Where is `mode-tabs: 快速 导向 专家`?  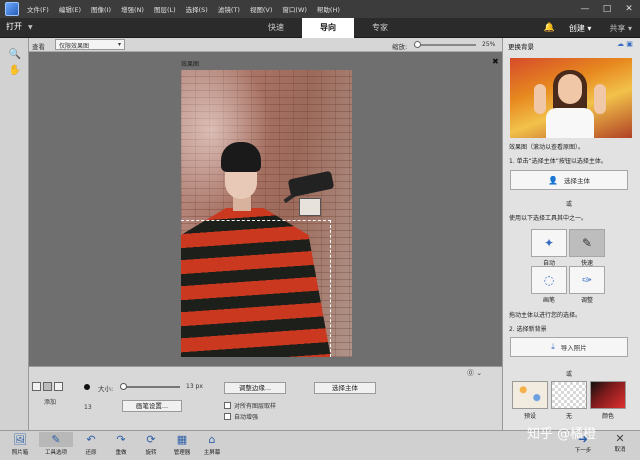 mode-tabs: 快速 导向 专家 is located at coordinates (328, 28).